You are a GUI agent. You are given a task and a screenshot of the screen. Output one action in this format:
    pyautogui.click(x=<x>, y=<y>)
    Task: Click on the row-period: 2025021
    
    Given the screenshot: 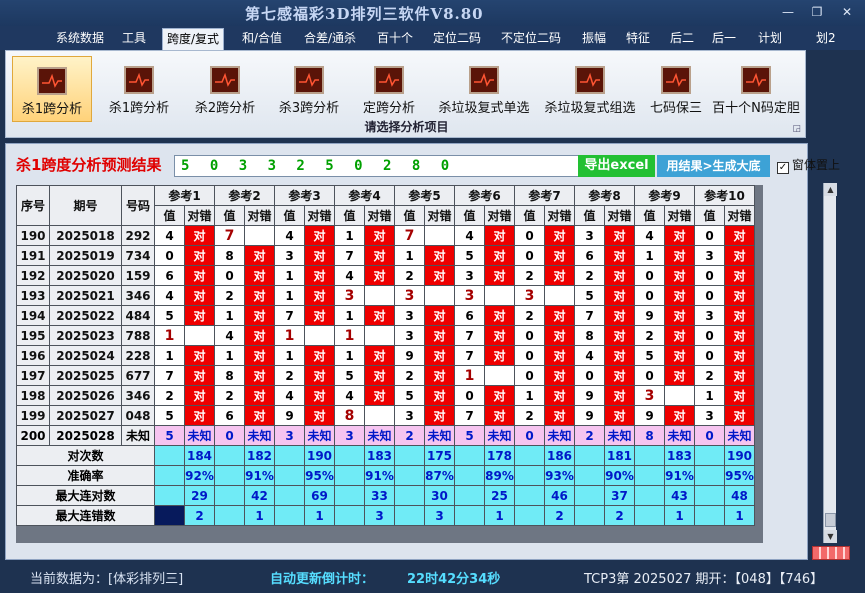 What is the action you would take?
    pyautogui.click(x=85, y=295)
    